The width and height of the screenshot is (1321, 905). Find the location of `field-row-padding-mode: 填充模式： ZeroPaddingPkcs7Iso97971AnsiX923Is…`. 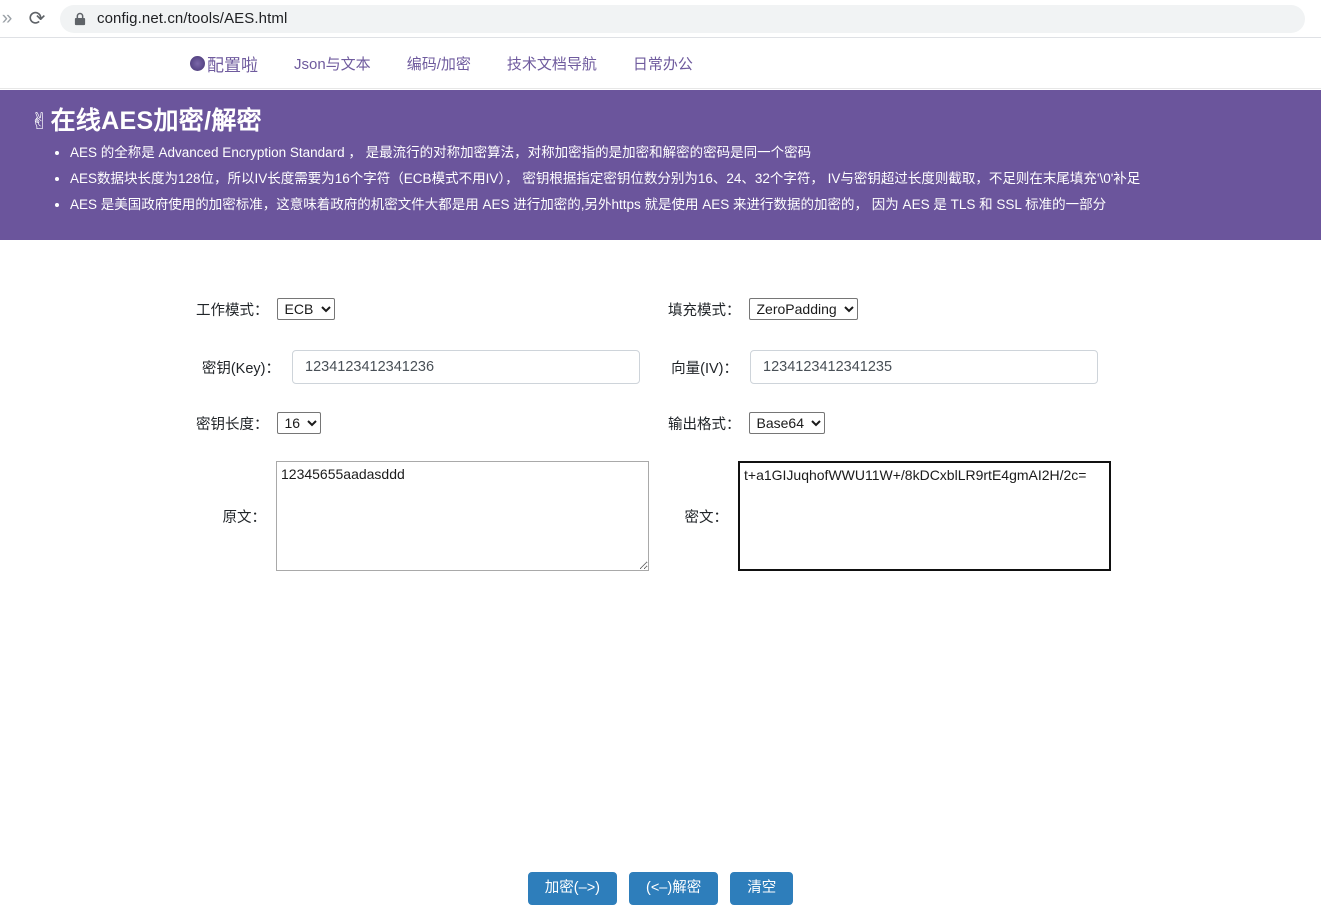

field-row-padding-mode: 填充模式： ZeroPaddingPkcs7Iso97971AnsiX923Is… is located at coordinates (763, 309).